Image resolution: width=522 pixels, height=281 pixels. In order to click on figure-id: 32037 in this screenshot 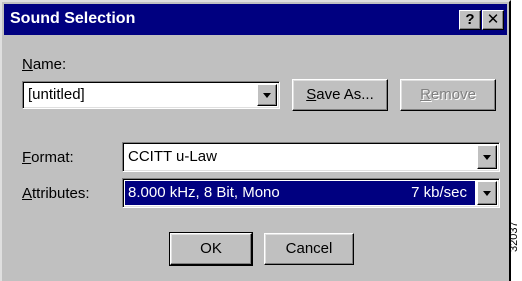, I will do `click(514, 236)`.